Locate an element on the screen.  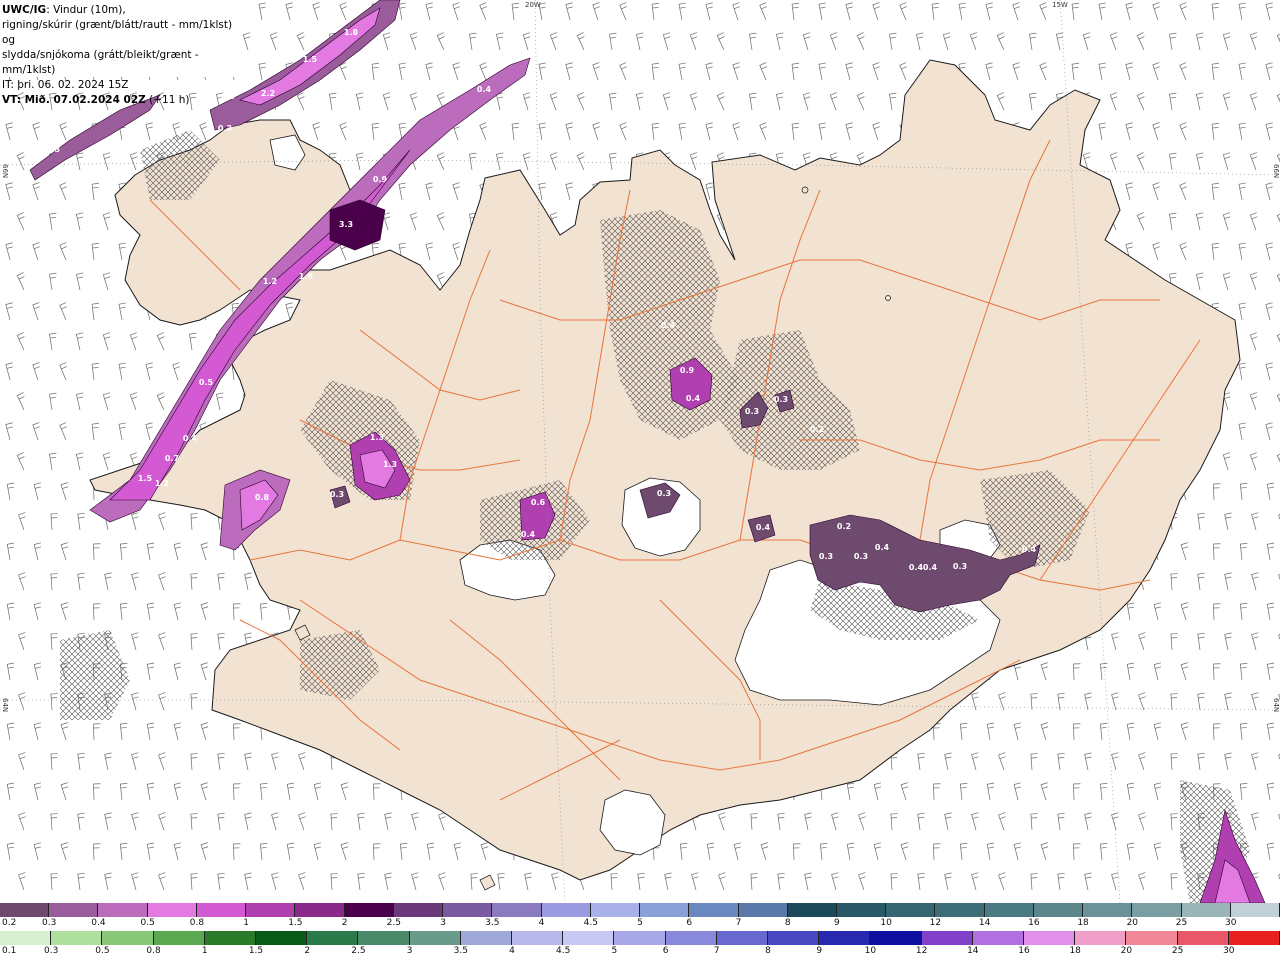
legend-label: 5 is located at coordinates (640, 923).